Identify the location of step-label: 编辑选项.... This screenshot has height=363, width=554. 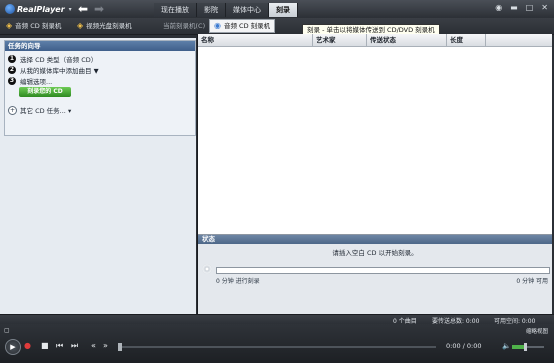
(36, 81).